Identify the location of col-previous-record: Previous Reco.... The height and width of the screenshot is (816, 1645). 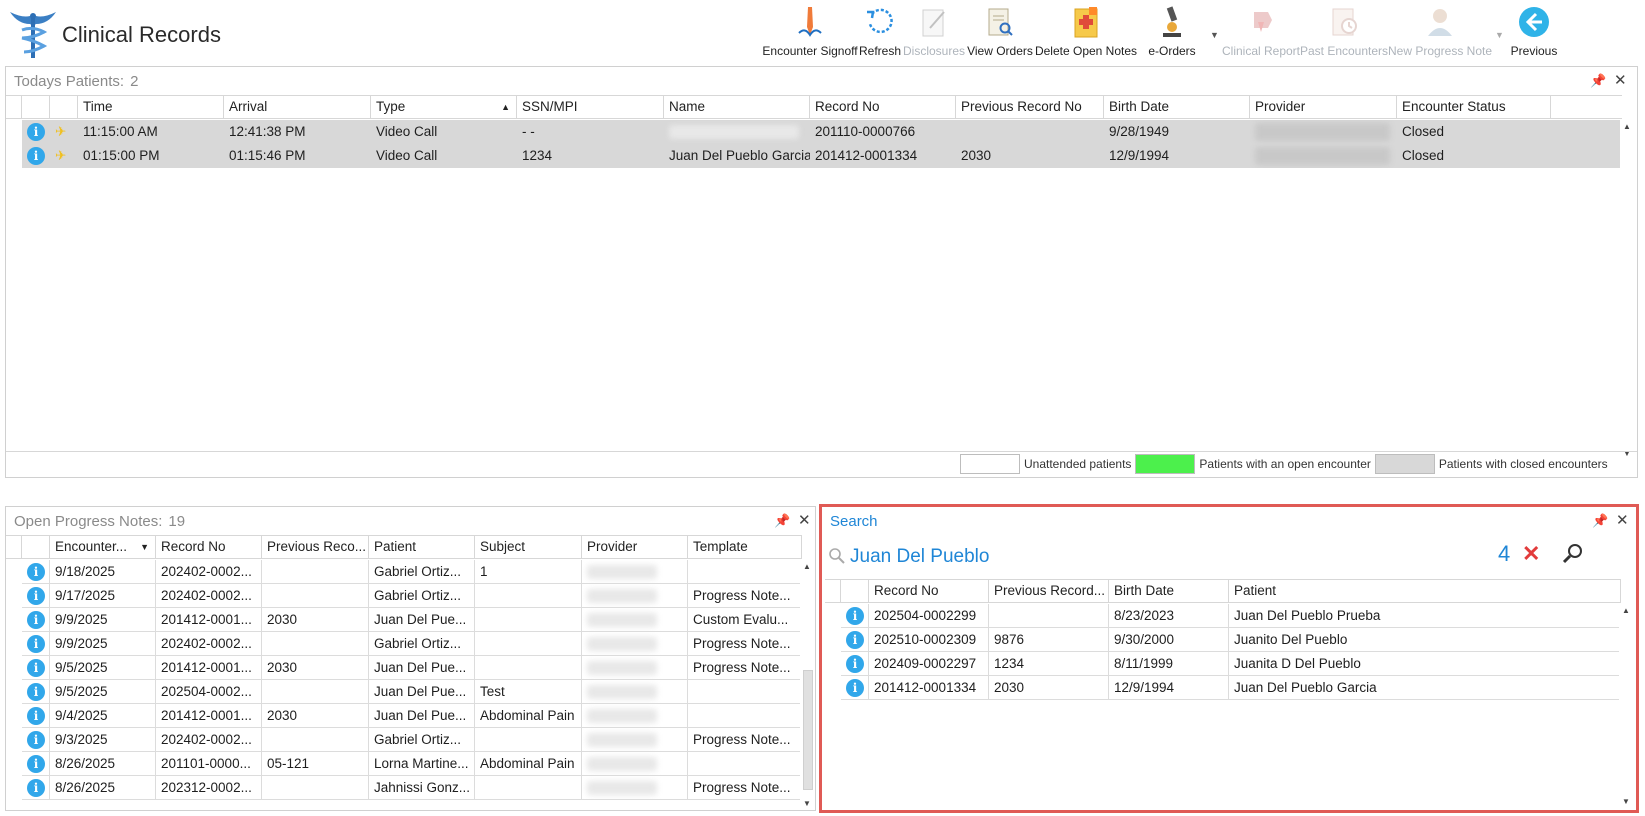
(315, 547).